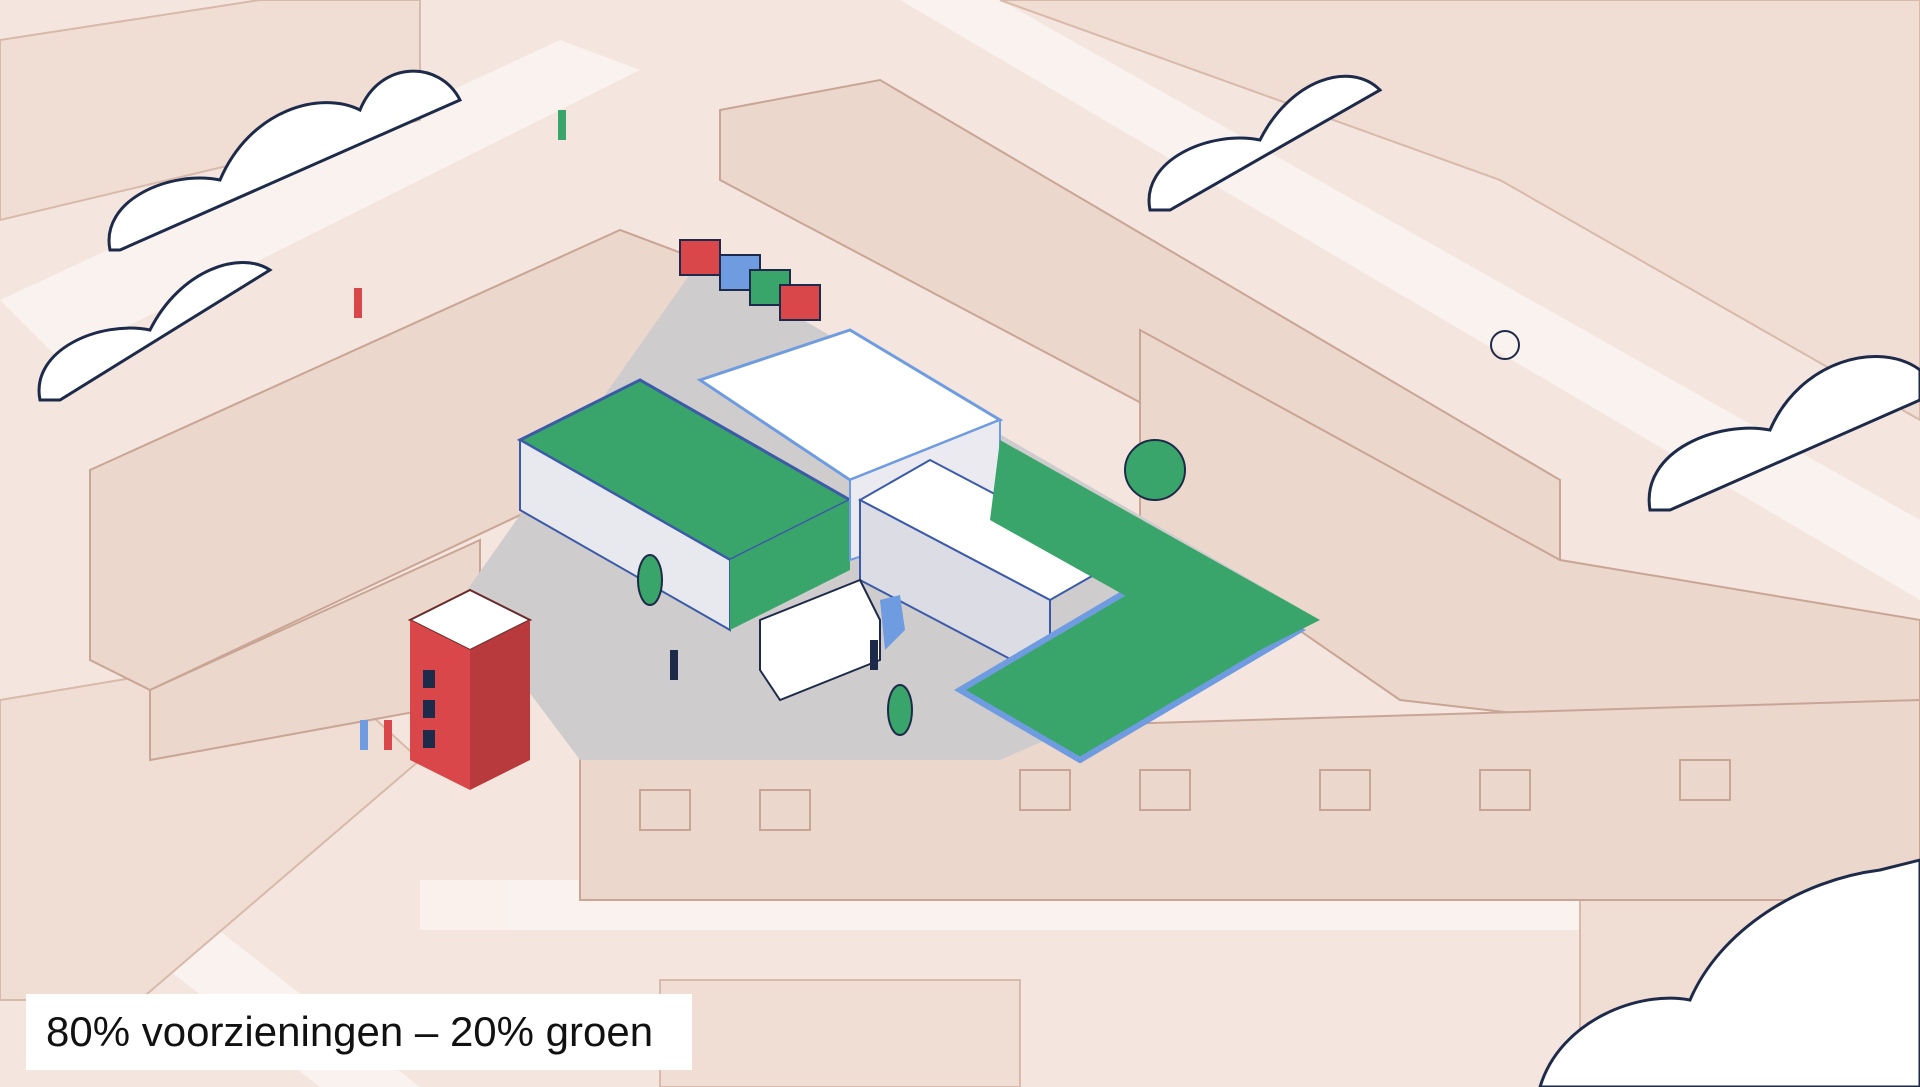 The height and width of the screenshot is (1087, 1920). What do you see at coordinates (350, 1031) in the screenshot?
I see `caption-text: 80% voorzieningen – 20% groen` at bounding box center [350, 1031].